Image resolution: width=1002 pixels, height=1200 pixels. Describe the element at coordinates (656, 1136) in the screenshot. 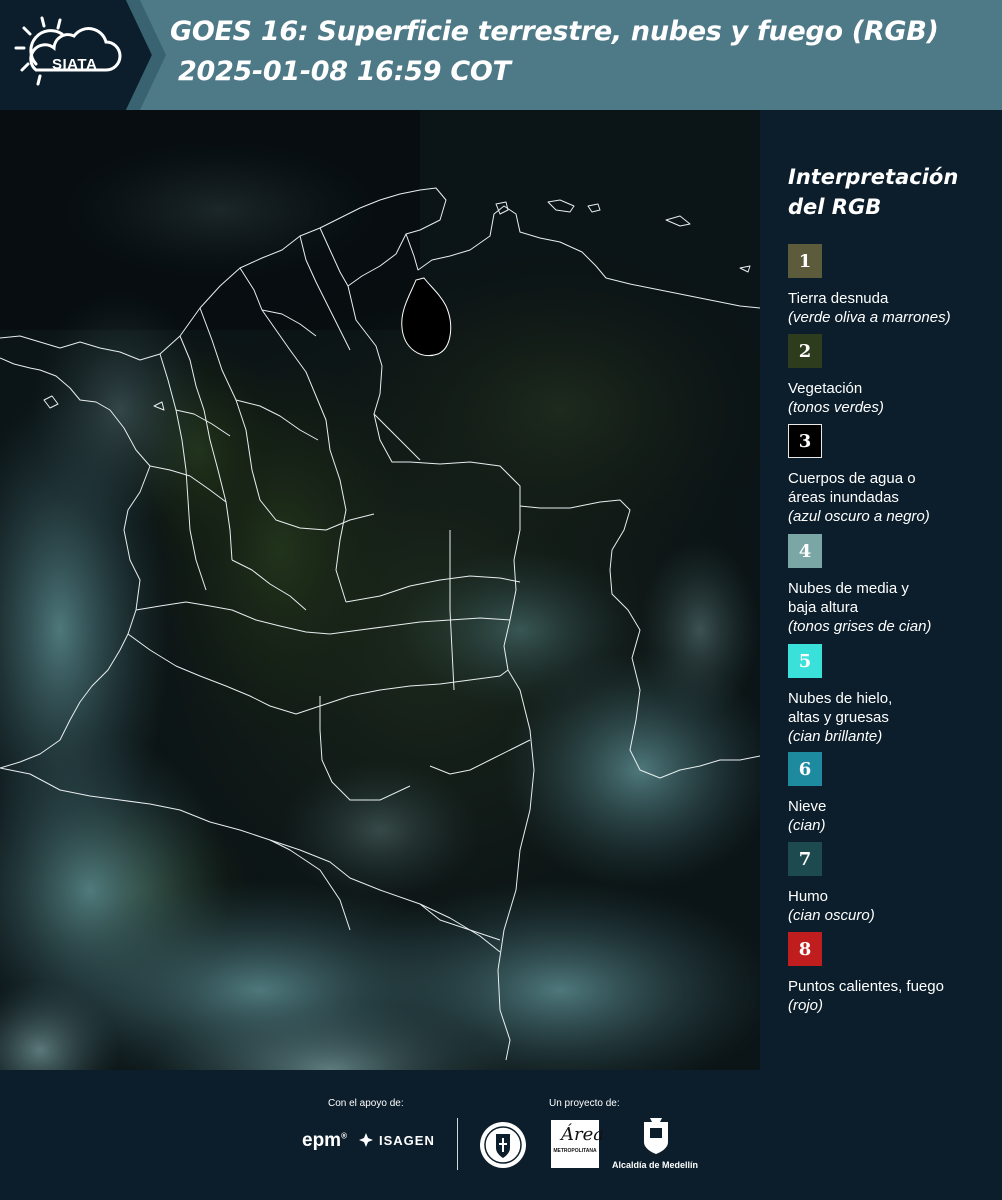

I see `medellin-shield-icon` at that location.